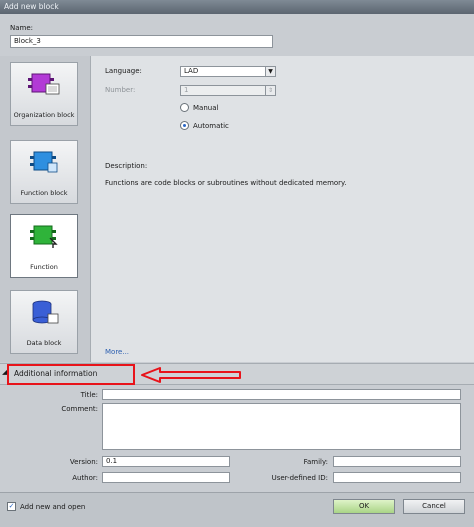 The height and width of the screenshot is (527, 474). I want to click on organization-block-icon, so click(44, 84).